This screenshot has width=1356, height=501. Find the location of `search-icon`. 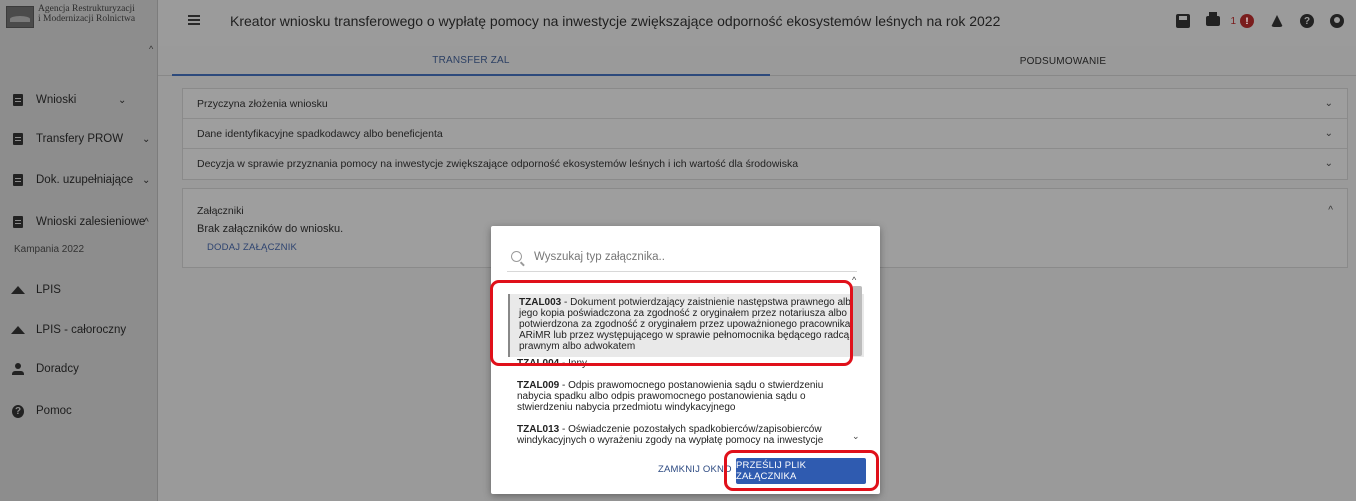

search-icon is located at coordinates (516, 256).